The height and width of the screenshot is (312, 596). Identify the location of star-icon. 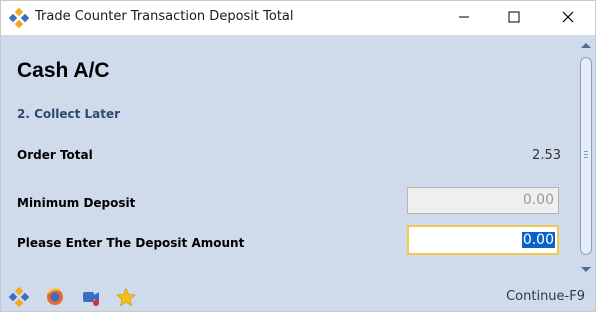
(126, 297).